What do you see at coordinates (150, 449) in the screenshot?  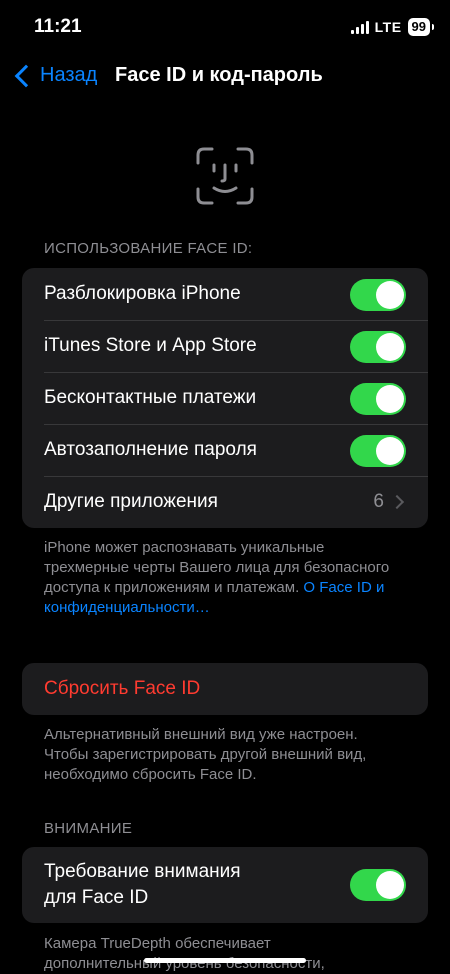 I see `setting-label: Автозаполнение пароля` at bounding box center [150, 449].